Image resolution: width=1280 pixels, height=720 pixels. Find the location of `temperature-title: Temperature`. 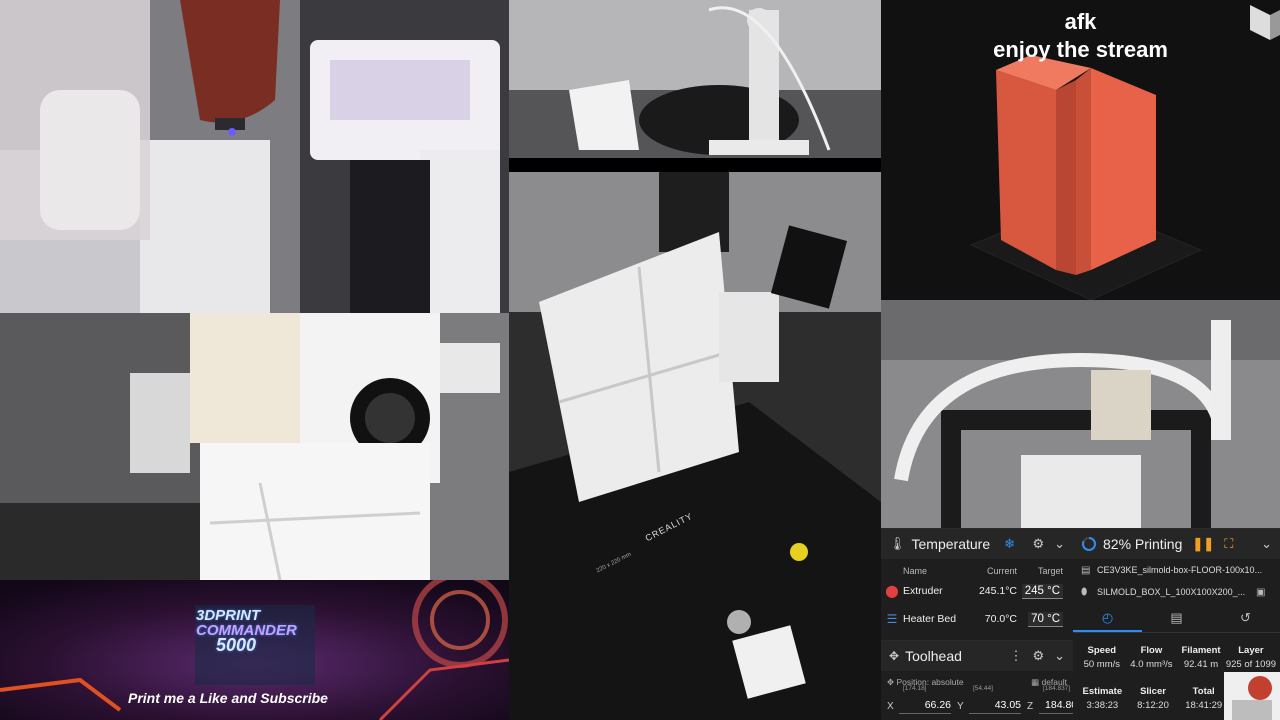

temperature-title: Temperature is located at coordinates (951, 544).